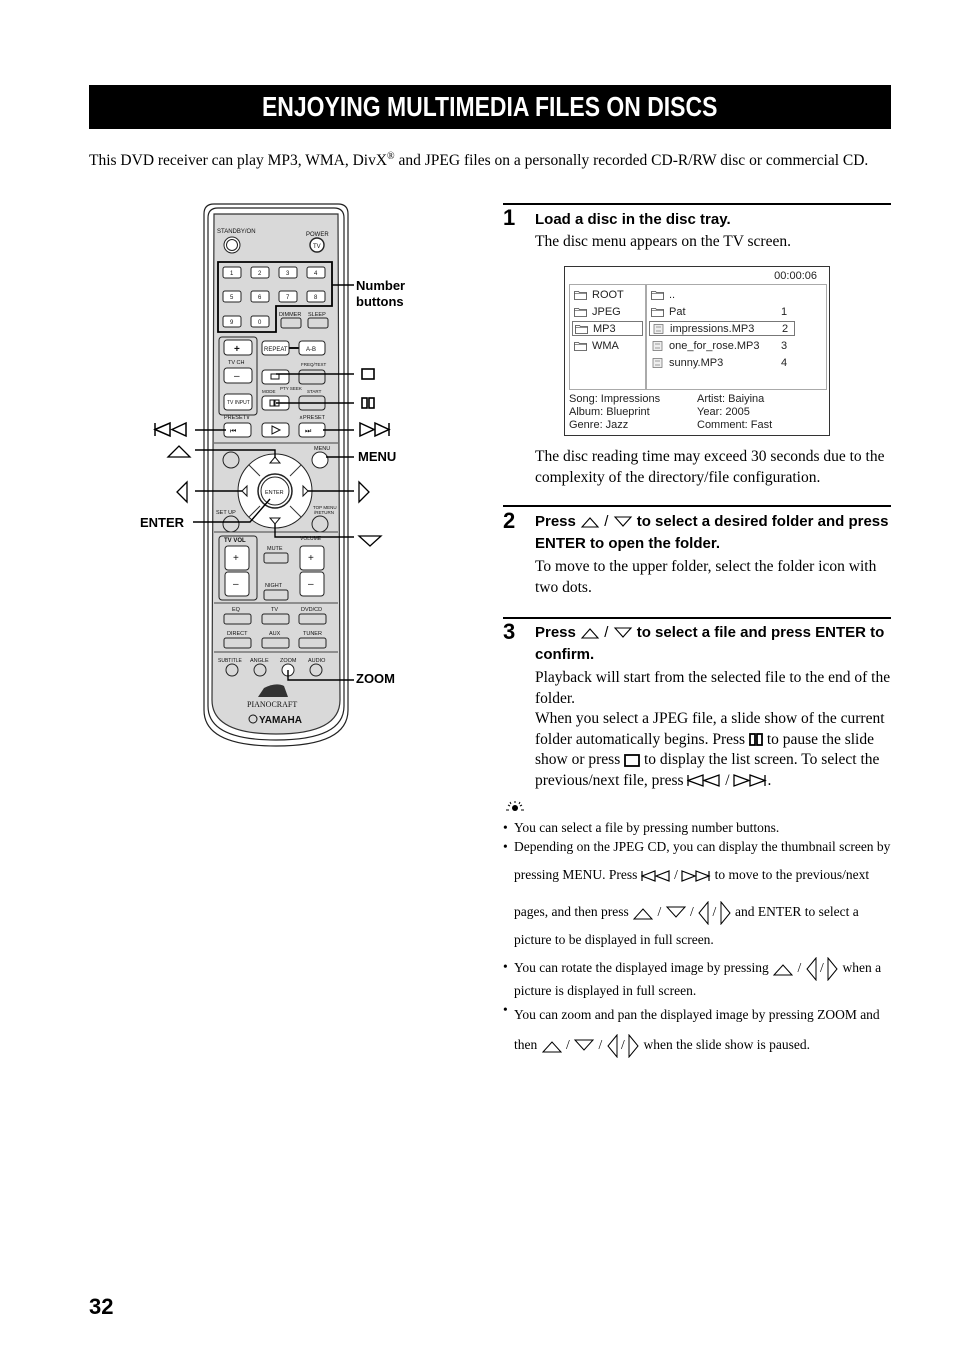 This screenshot has width=954, height=1348. Describe the element at coordinates (276, 595) in the screenshot. I see `night-button` at that location.